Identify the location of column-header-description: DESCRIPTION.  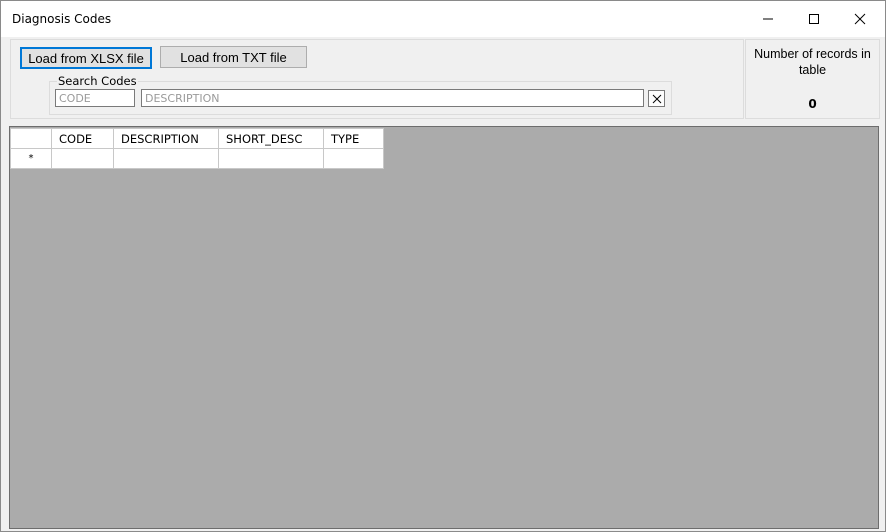
(166, 138).